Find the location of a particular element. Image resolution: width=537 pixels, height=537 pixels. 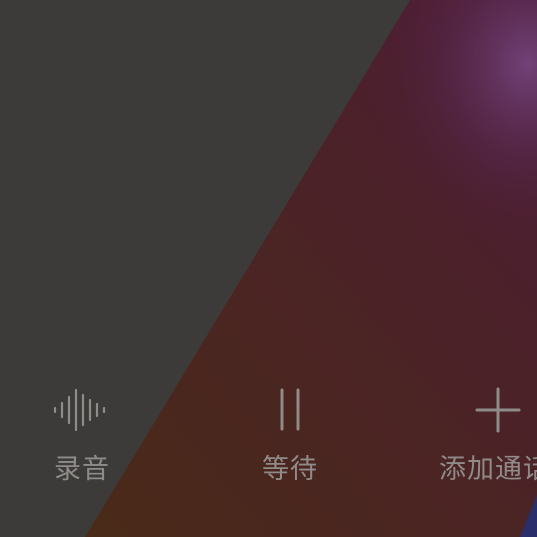

pause-icon is located at coordinates (290, 409).